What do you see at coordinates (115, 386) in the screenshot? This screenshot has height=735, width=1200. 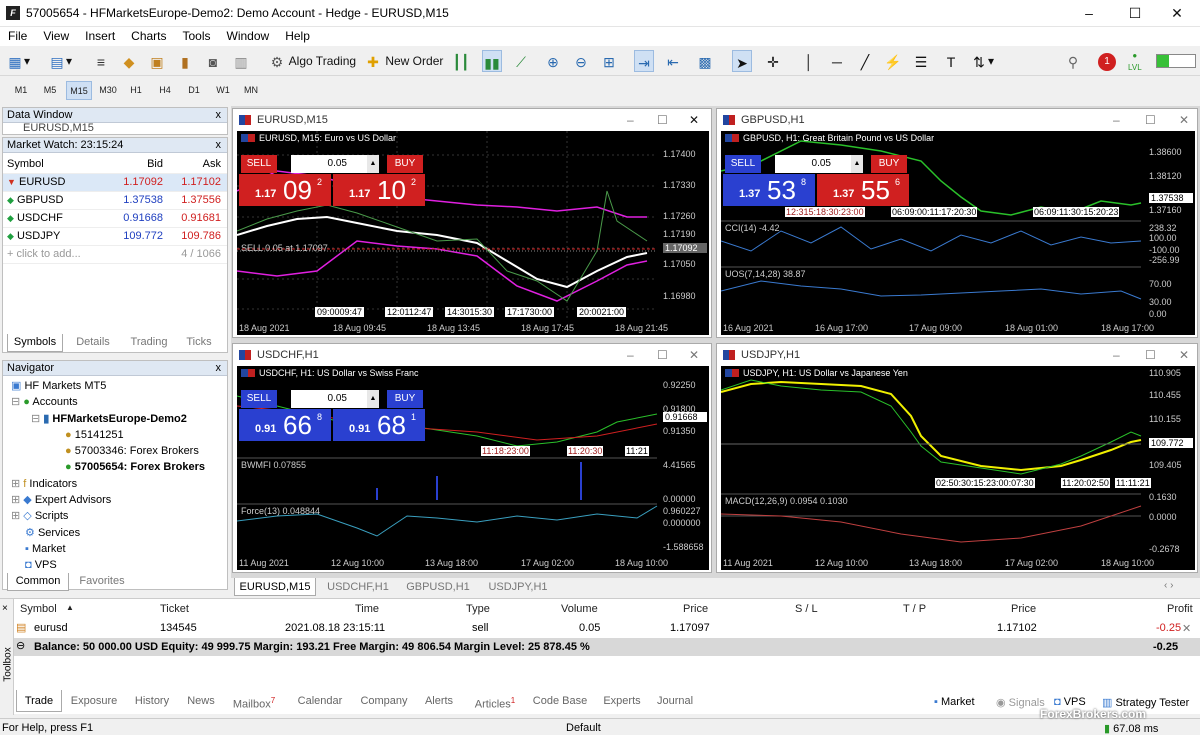 I see `nav-hf-markets: ▣ HF Markets MT5` at bounding box center [115, 386].